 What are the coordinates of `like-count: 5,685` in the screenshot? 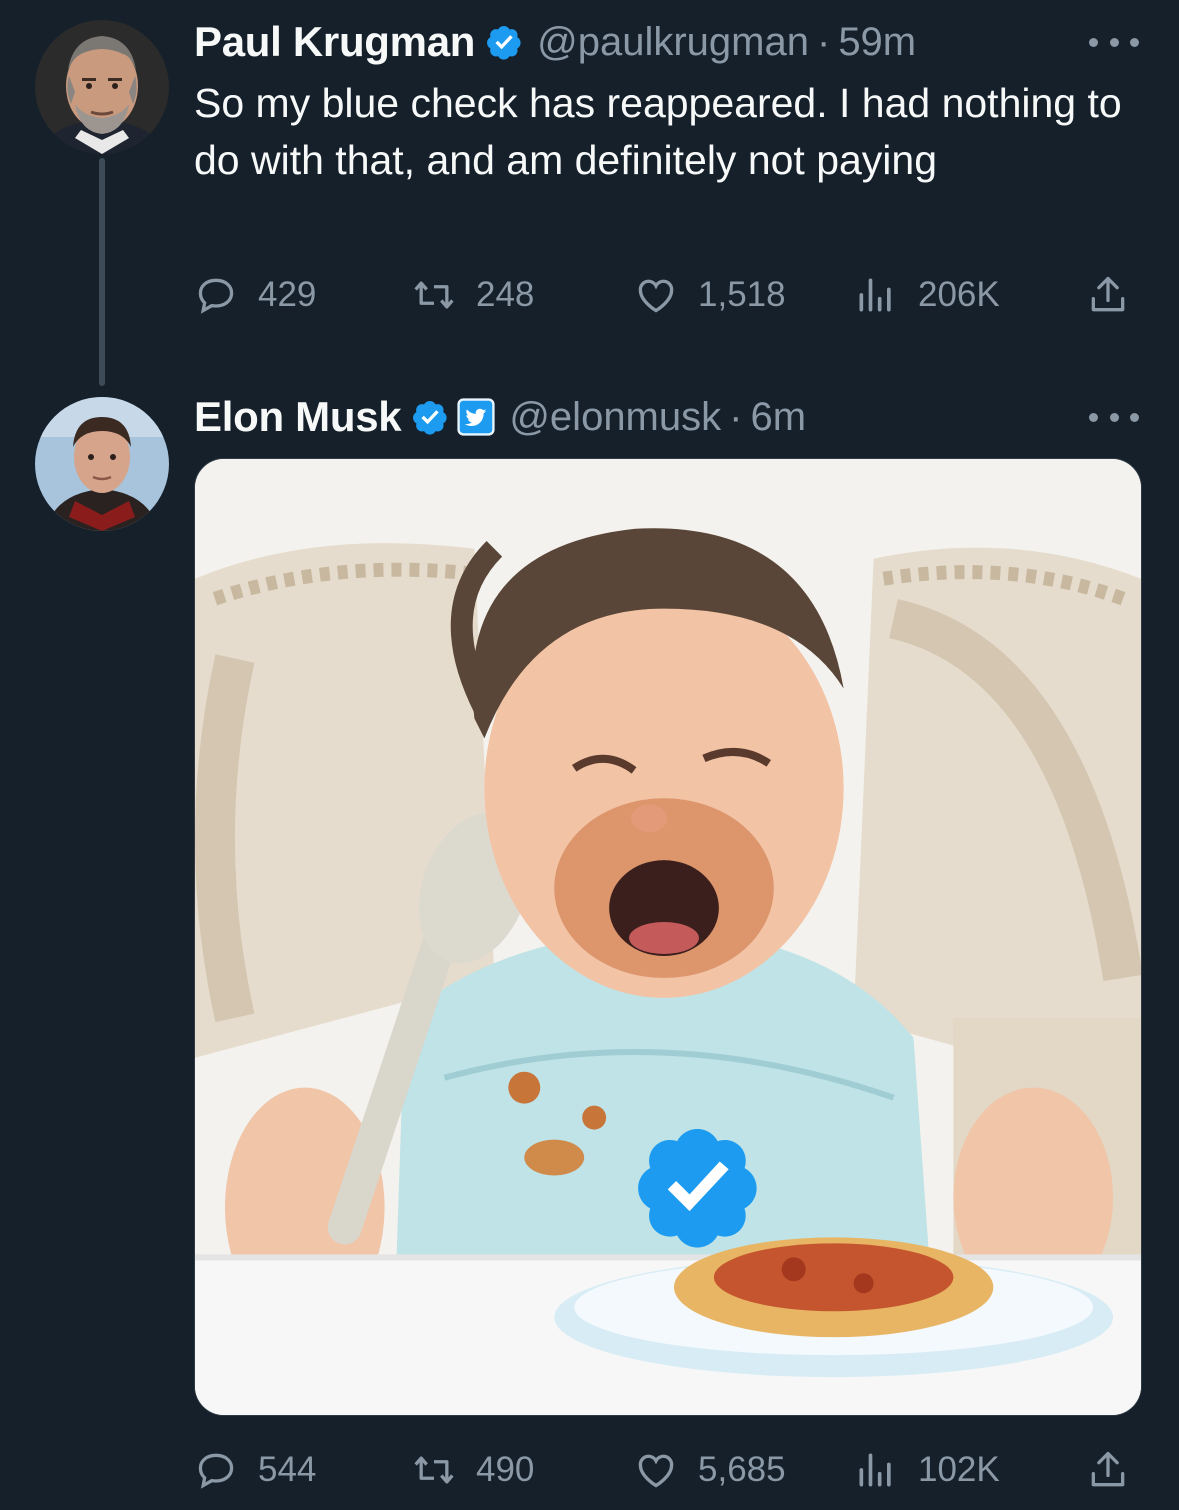 It's located at (742, 1469).